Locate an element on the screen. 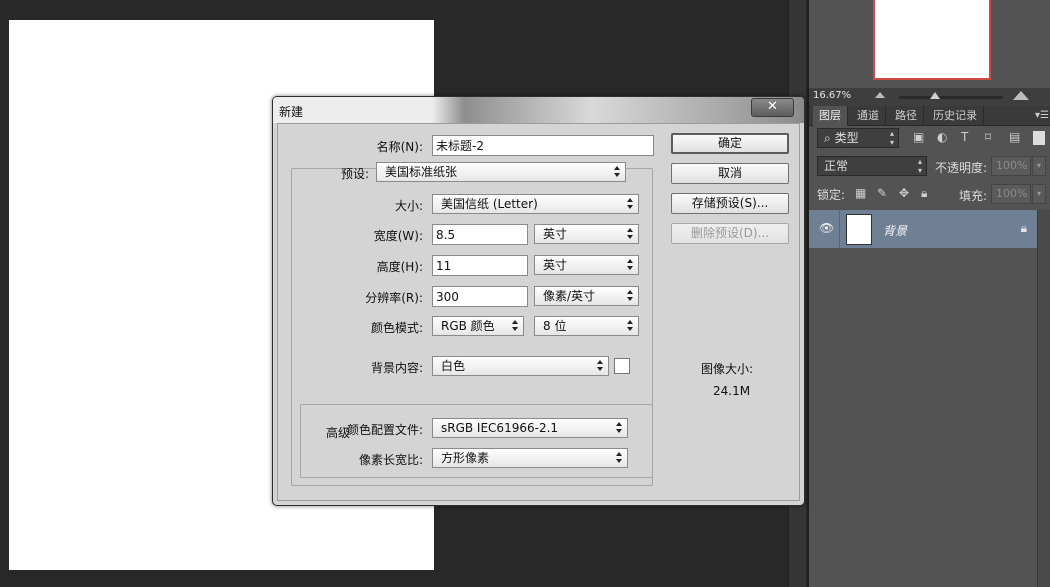 This screenshot has width=1050, height=587. navigator-thumbnail is located at coordinates (932, 40).